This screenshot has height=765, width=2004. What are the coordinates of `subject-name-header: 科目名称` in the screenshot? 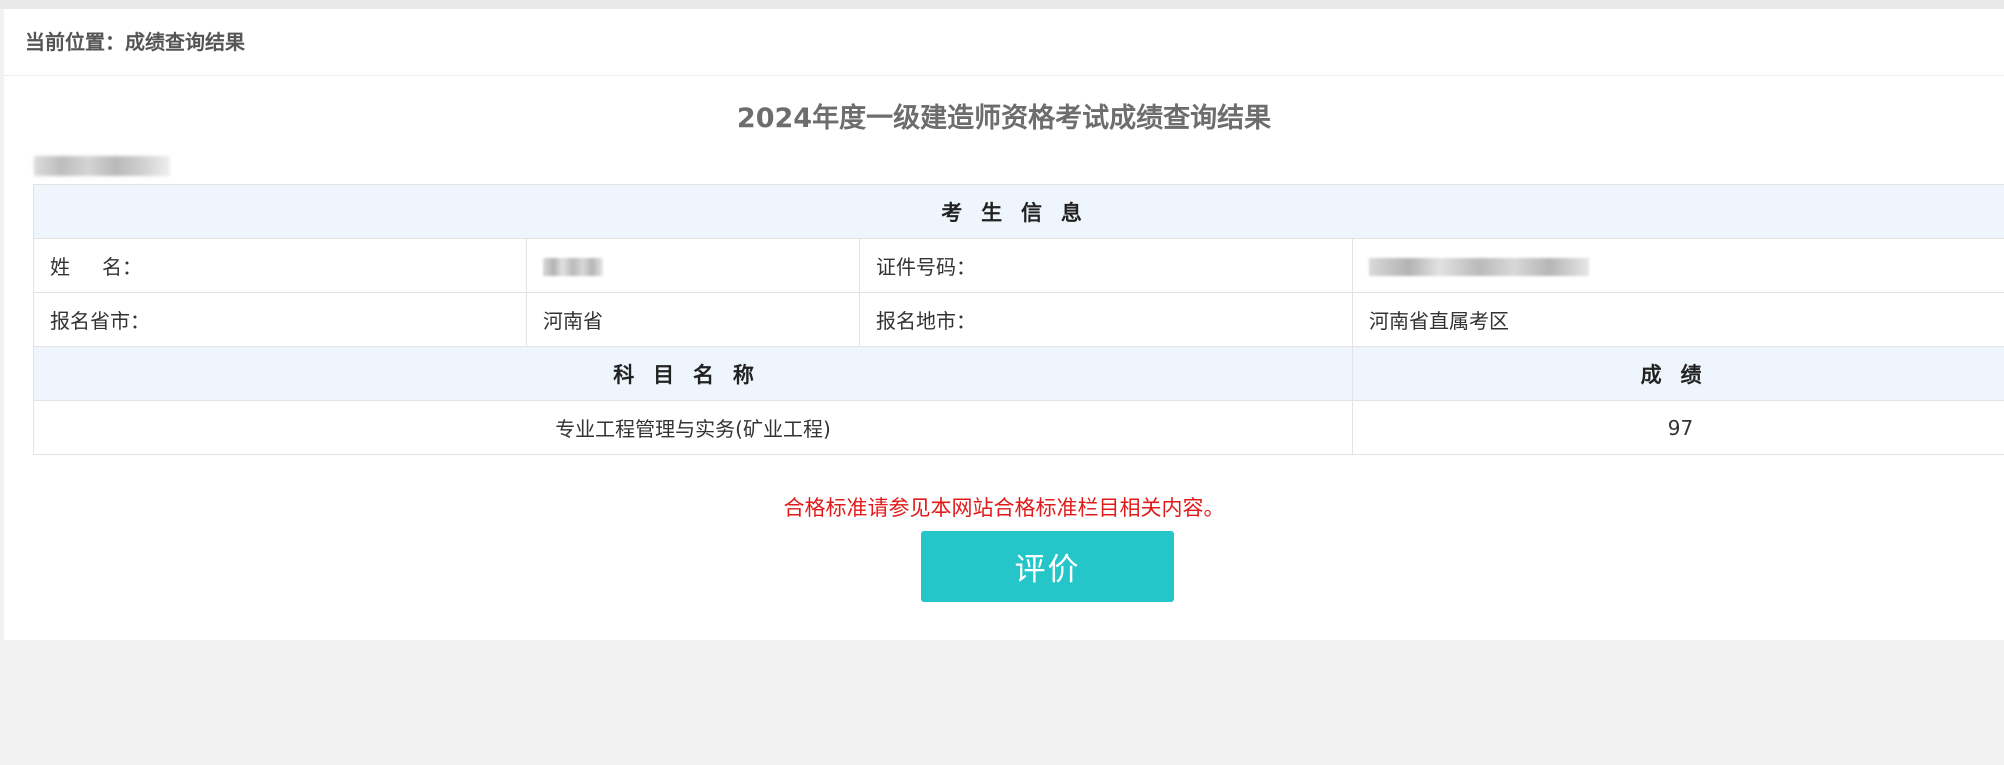 It's located at (693, 373).